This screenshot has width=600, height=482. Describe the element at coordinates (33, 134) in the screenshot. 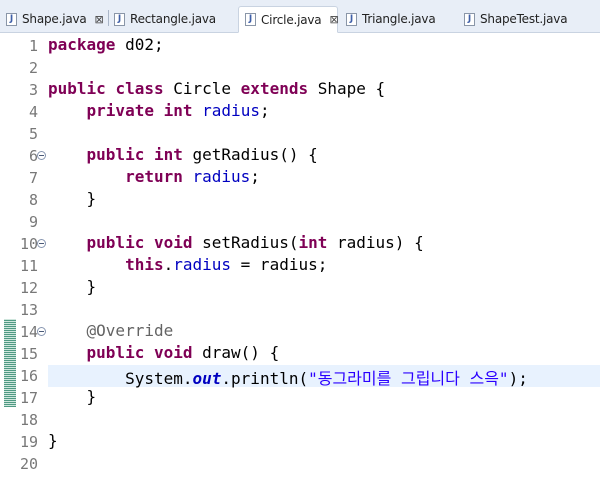

I see `line-number: 5` at that location.